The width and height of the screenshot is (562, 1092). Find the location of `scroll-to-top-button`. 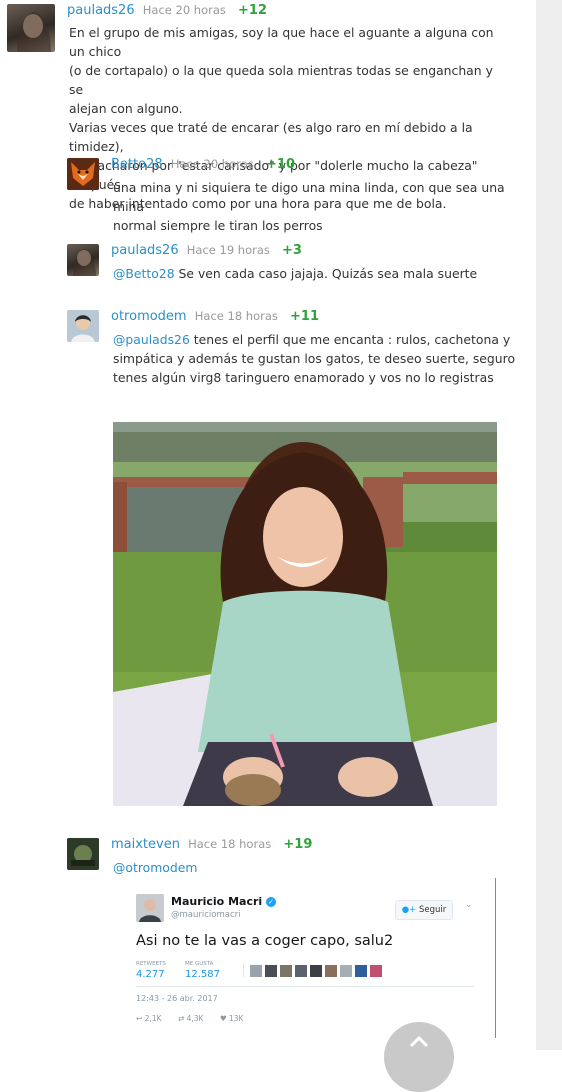

scroll-to-top-button is located at coordinates (419, 1057).